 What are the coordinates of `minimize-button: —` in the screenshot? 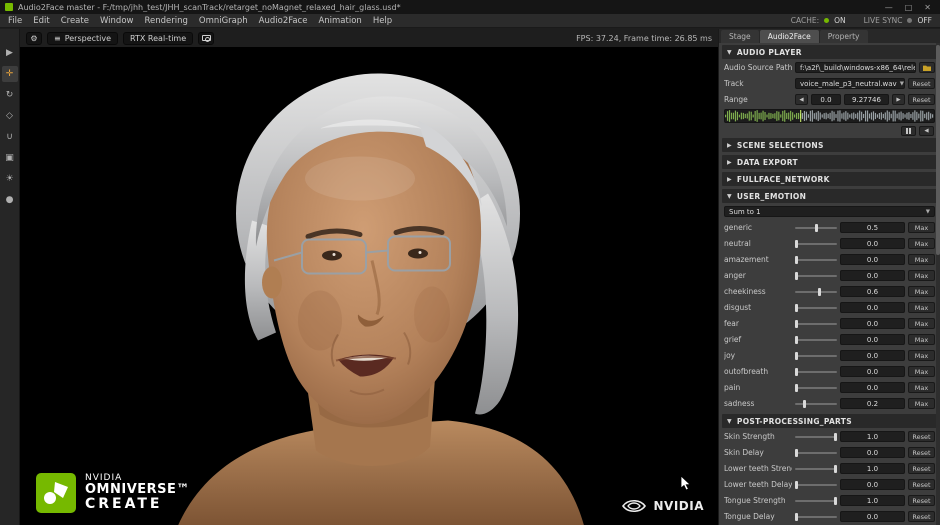 It's located at (889, 7).